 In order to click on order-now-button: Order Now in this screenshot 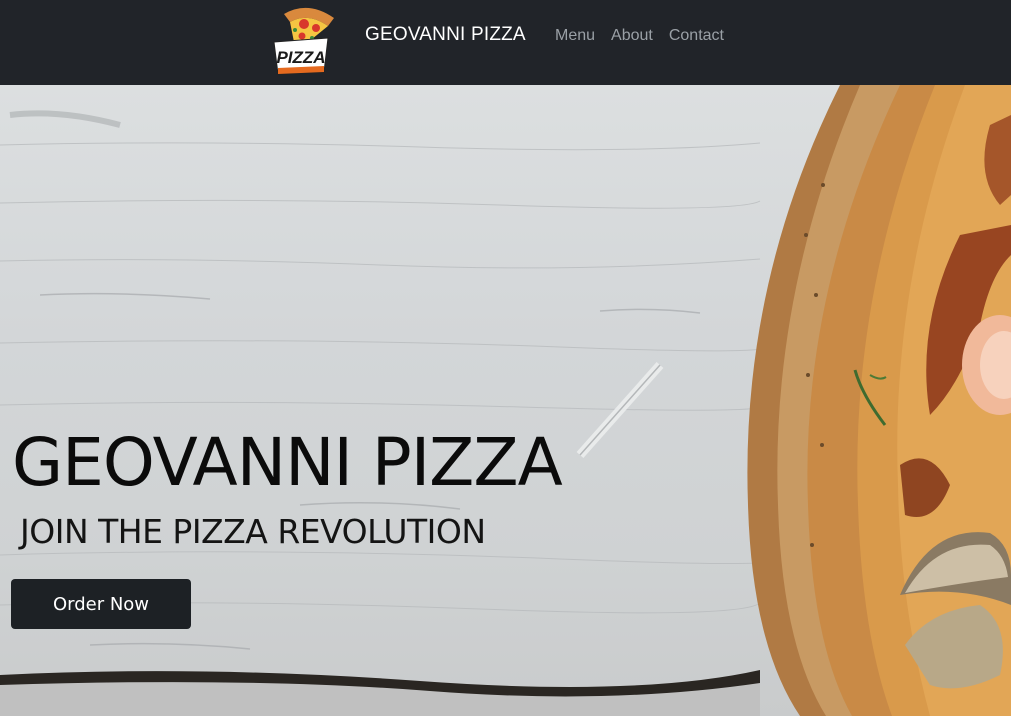, I will do `click(101, 604)`.